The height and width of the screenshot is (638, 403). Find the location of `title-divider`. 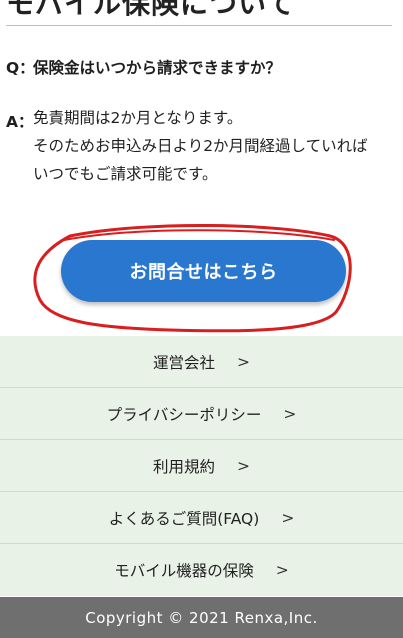

title-divider is located at coordinates (199, 25).